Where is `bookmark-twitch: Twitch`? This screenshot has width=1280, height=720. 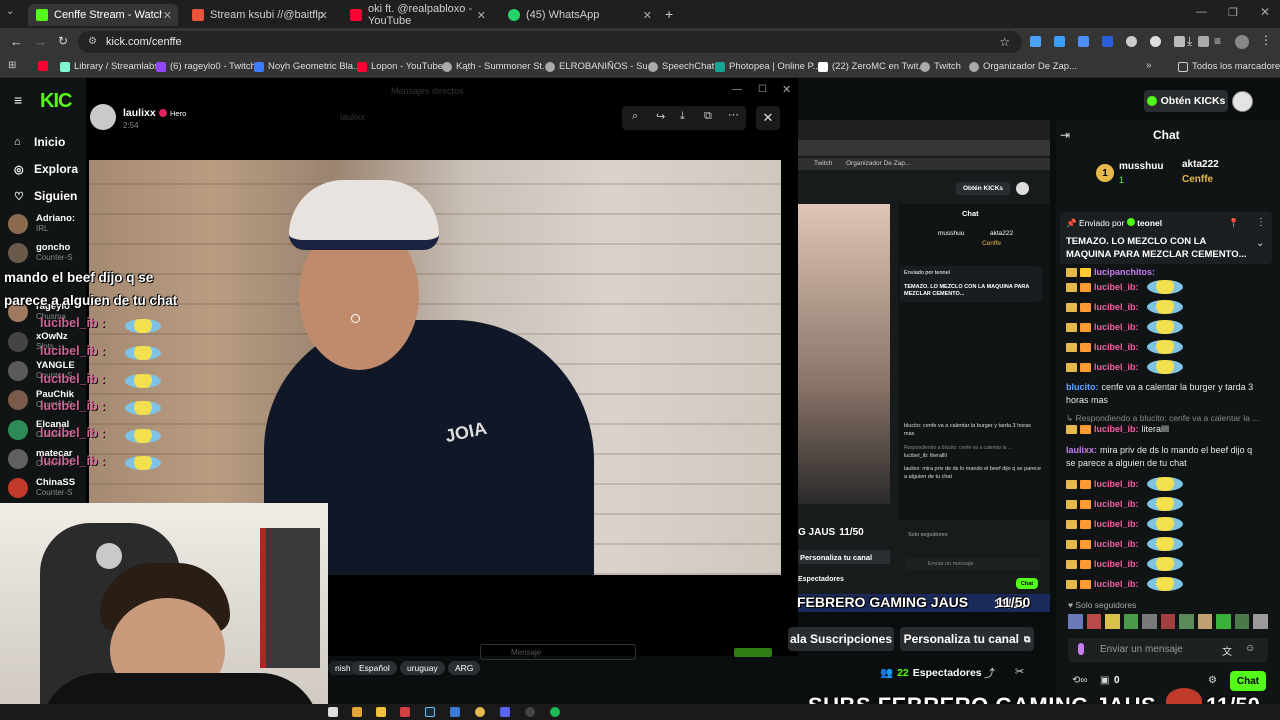 bookmark-twitch: Twitch is located at coordinates (940, 66).